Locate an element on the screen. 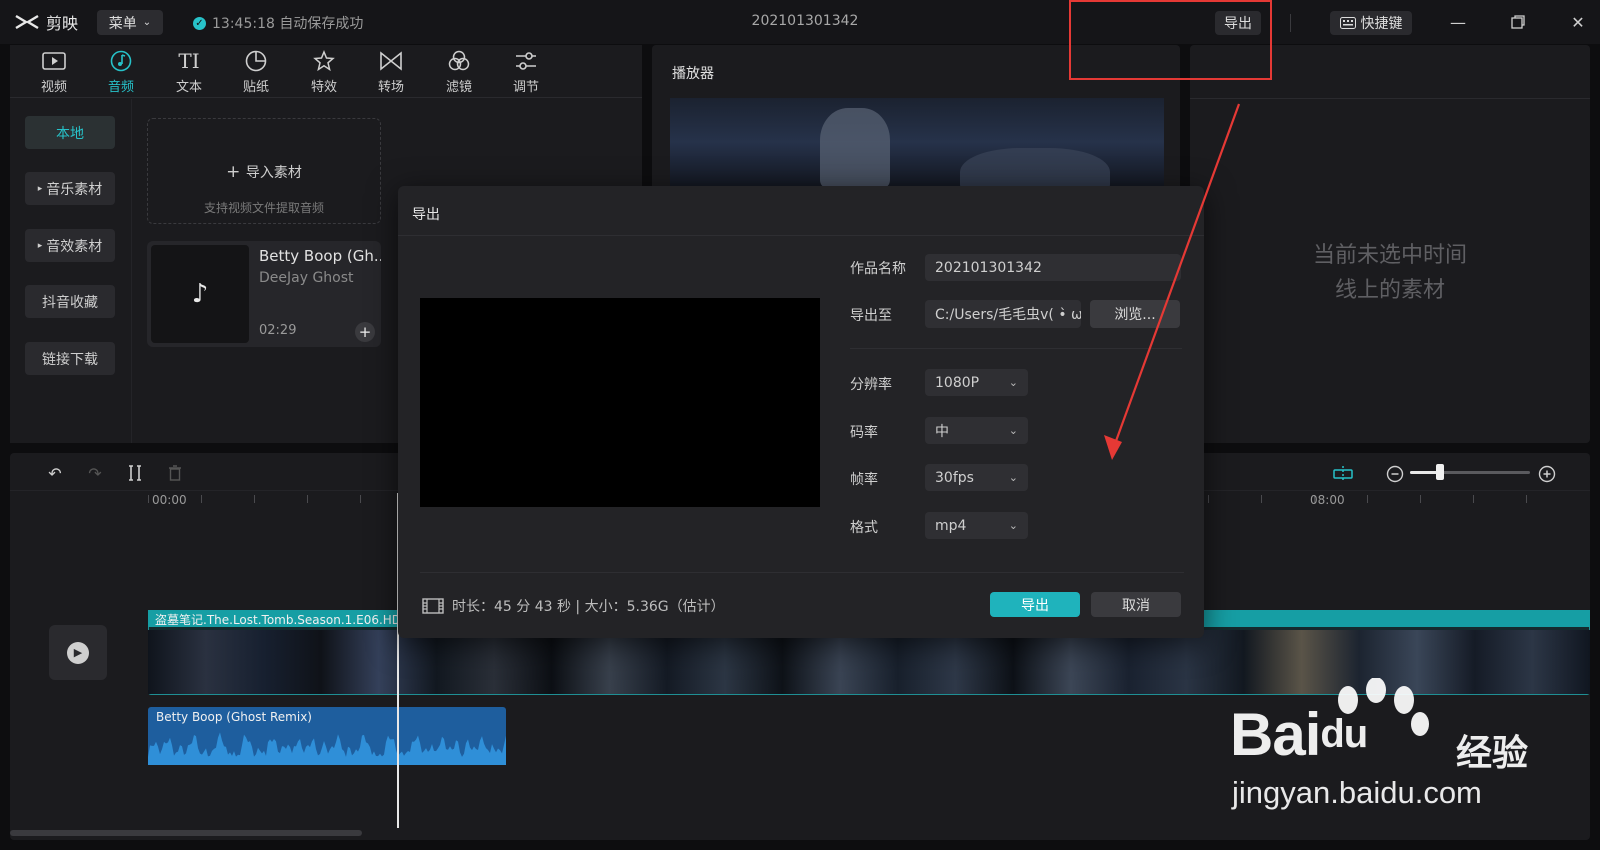 This screenshot has height=850, width=1600. sidebar-item-sound-effects: ▸ 音效素材 is located at coordinates (70, 245).